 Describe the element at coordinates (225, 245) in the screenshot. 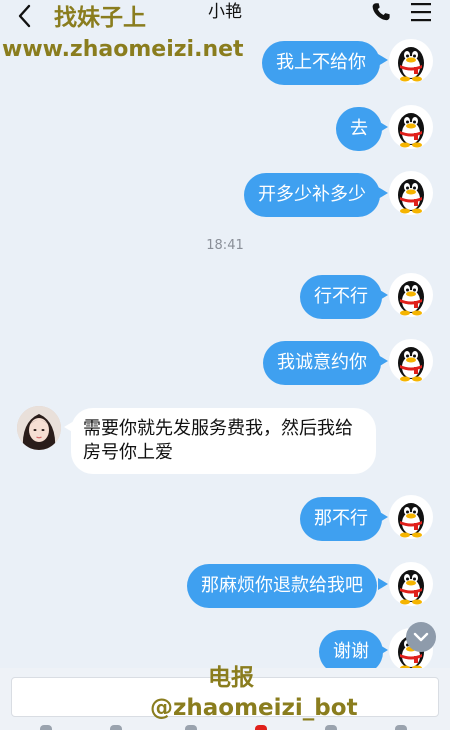

I see `message-timestamp: 18:41` at that location.